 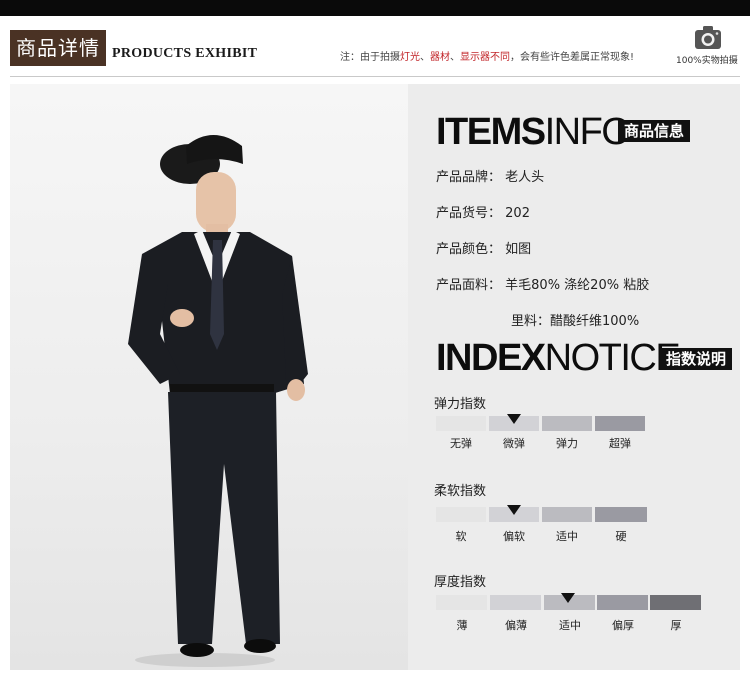 I want to click on scale-label: 薄, so click(x=462, y=625).